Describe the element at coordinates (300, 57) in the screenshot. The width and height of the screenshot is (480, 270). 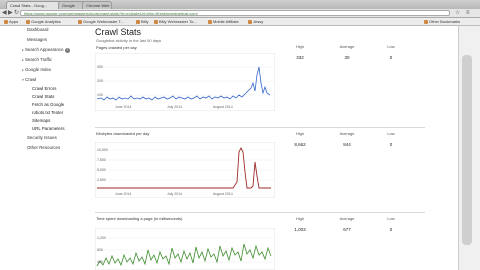
I see `stat-high: 332` at that location.